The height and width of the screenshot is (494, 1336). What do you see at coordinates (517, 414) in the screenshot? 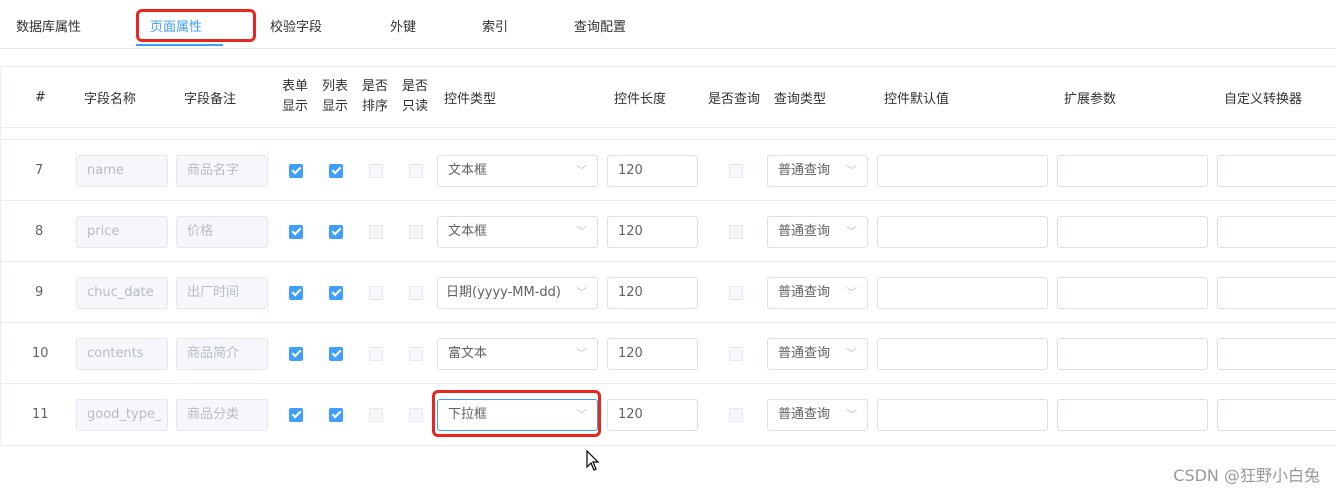
I see `control-type-select: 下拉框 ﹀` at bounding box center [517, 414].